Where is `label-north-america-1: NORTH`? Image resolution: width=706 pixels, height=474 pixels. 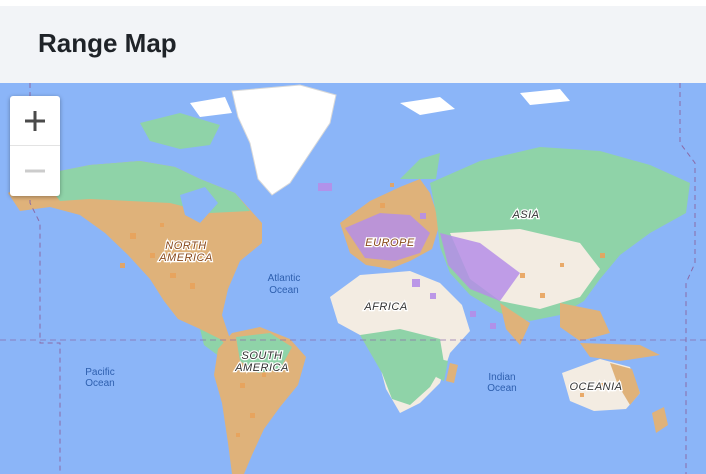 label-north-america-1: NORTH is located at coordinates (185, 246).